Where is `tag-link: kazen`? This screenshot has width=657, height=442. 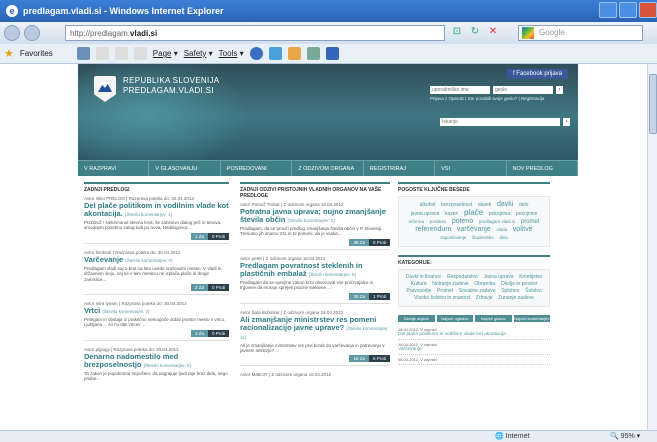 tag-link: kazen is located at coordinates (451, 214).